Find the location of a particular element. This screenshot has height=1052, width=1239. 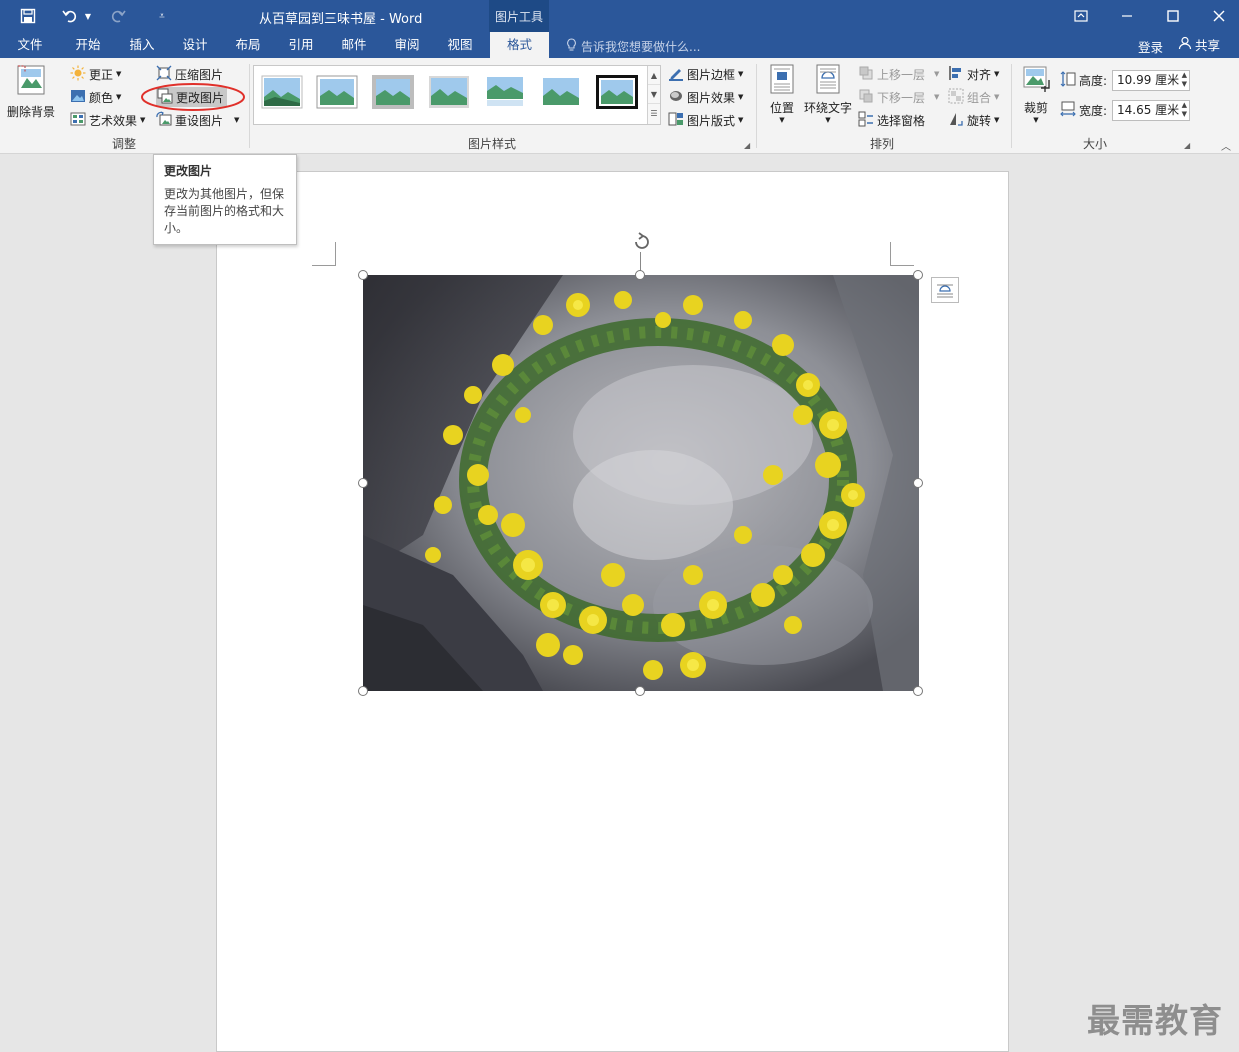

color-picture-icon is located at coordinates (78, 97).